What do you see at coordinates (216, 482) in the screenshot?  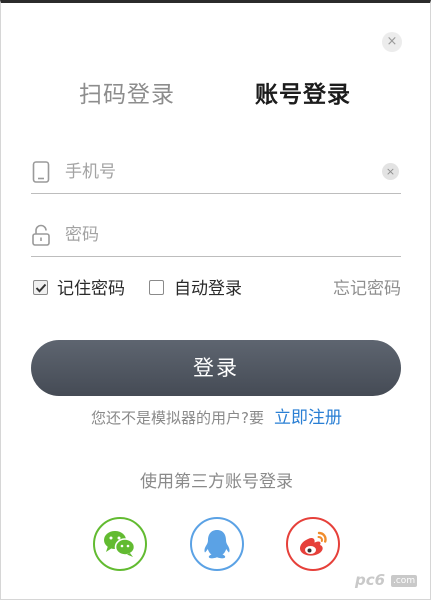 I see `third-party-title: 使用第三方账号登录` at bounding box center [216, 482].